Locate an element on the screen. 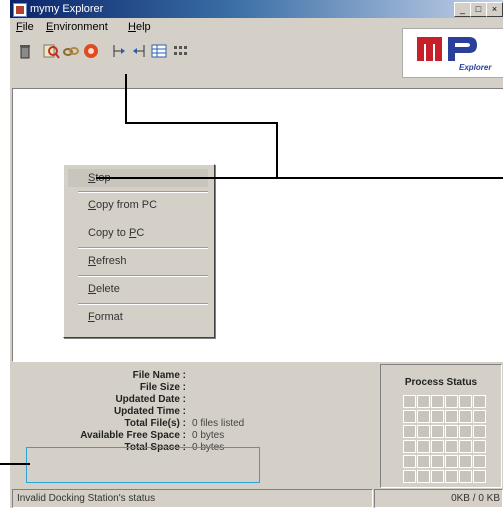  copy-from-pc-label: opy from PC is located at coordinates (126, 205).